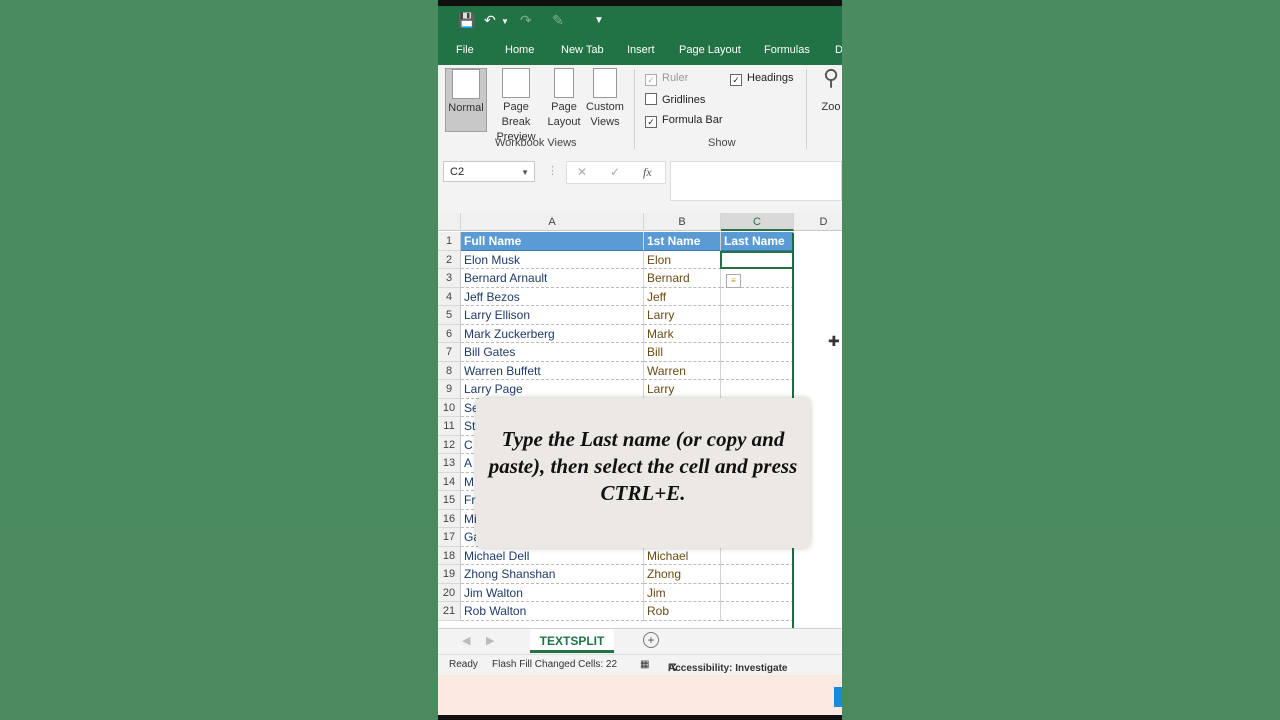  What do you see at coordinates (449, 481) in the screenshot?
I see `row-header: 14` at bounding box center [449, 481].